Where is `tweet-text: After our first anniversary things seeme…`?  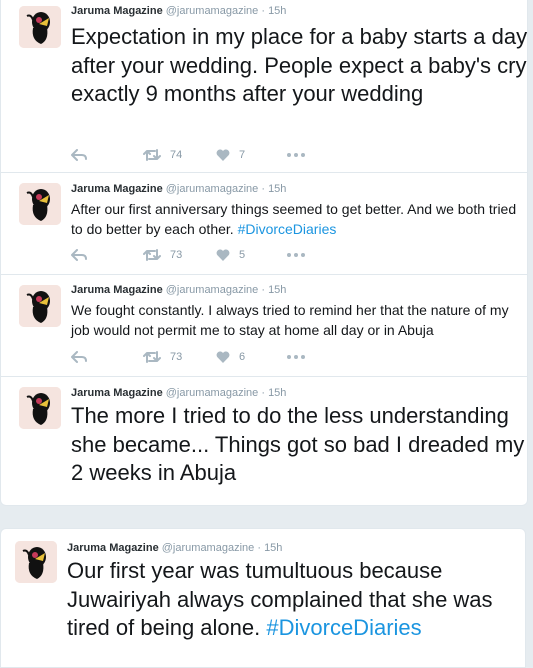 tweet-text: After our first anniversary things seeme… is located at coordinates (301, 219).